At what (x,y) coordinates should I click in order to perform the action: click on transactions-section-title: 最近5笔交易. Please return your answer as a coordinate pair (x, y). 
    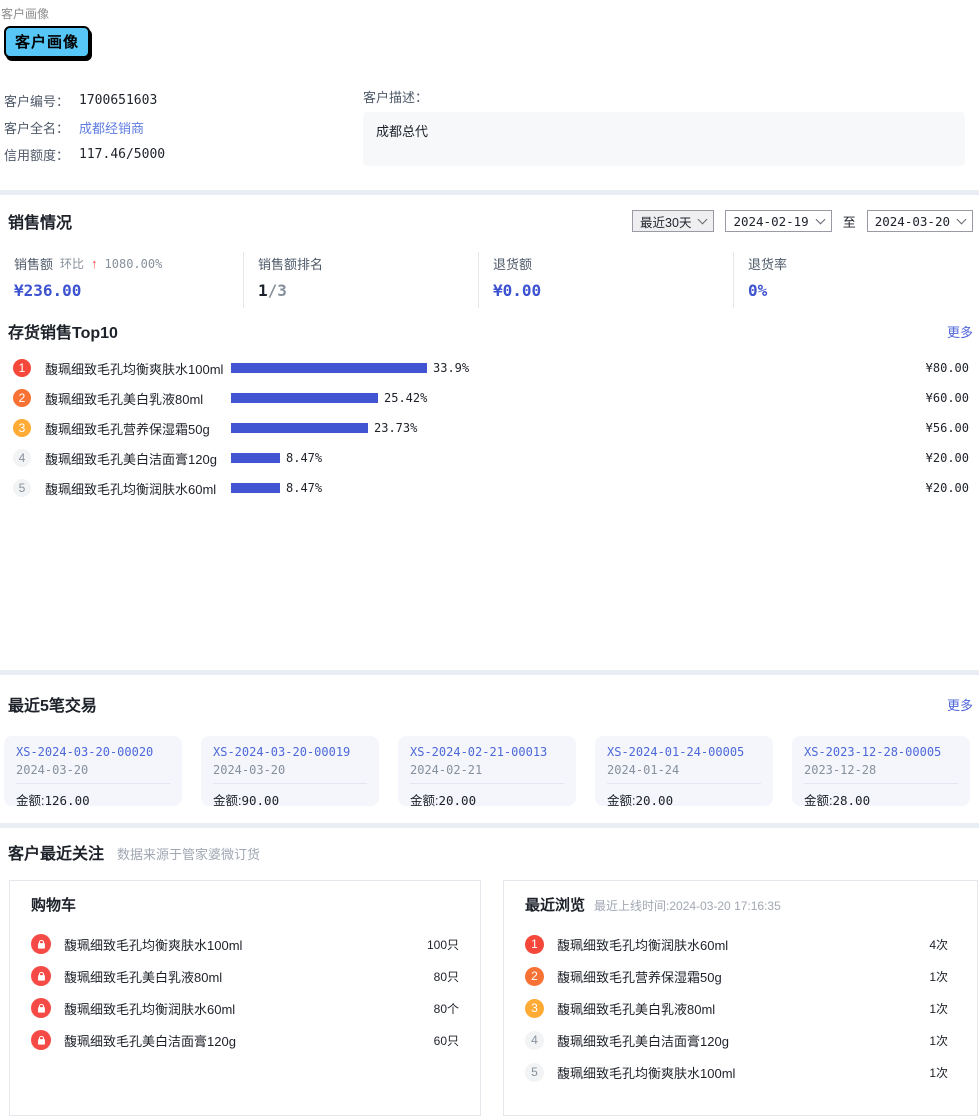
    Looking at the image, I should click on (52, 706).